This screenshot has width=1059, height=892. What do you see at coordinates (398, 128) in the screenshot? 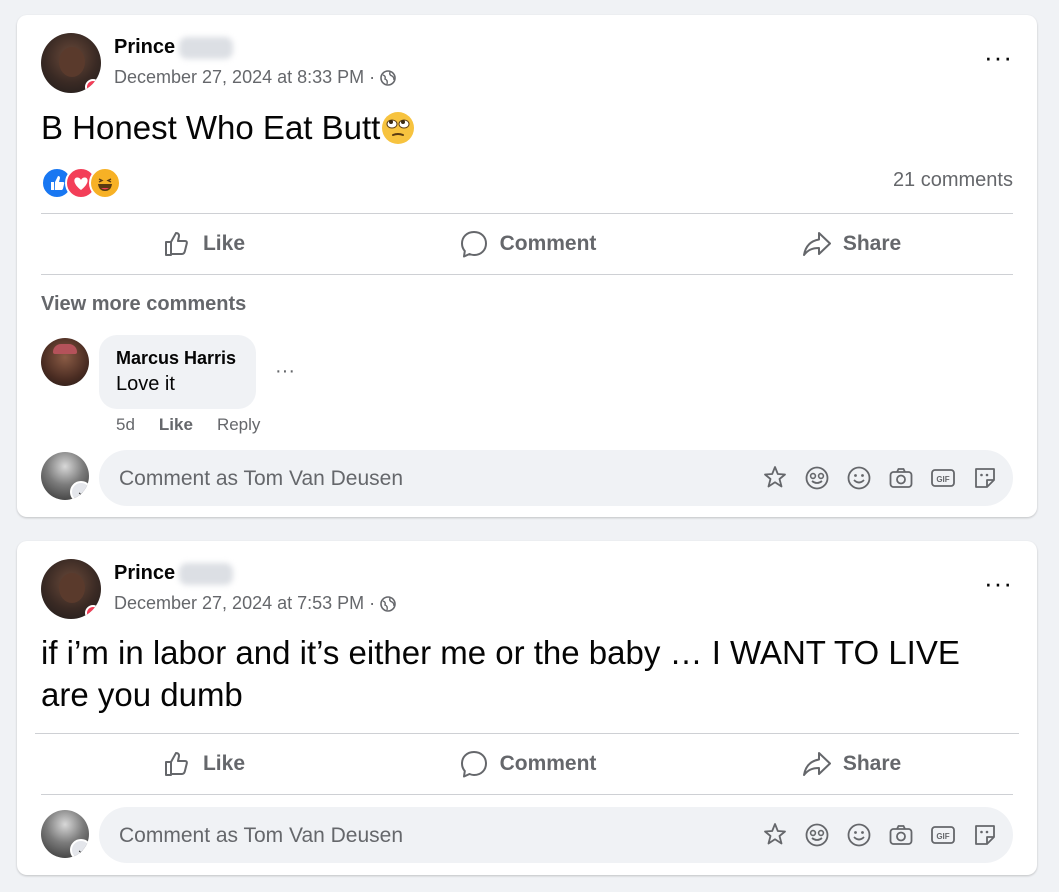
I see `eye-roll-emoji-icon` at bounding box center [398, 128].